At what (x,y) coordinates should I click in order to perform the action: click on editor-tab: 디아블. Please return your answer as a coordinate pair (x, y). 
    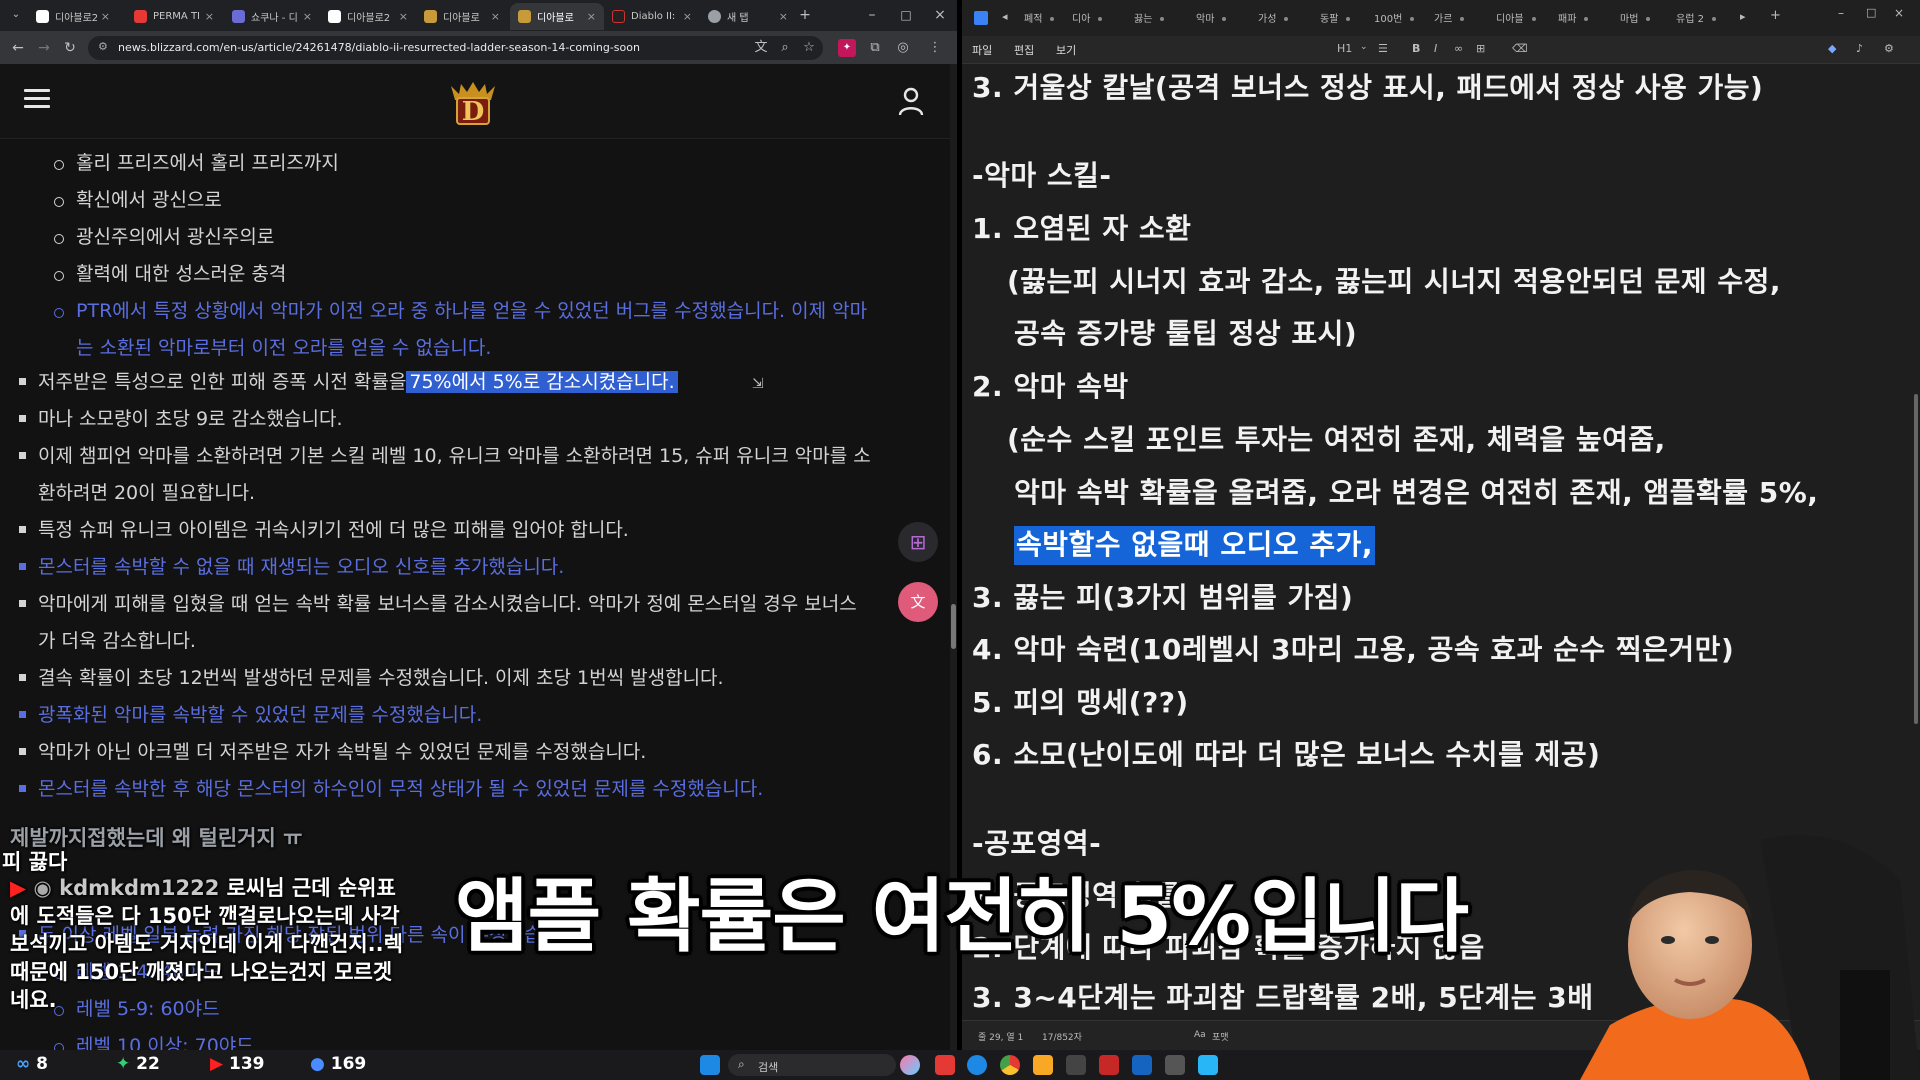
    Looking at the image, I should click on (1516, 19).